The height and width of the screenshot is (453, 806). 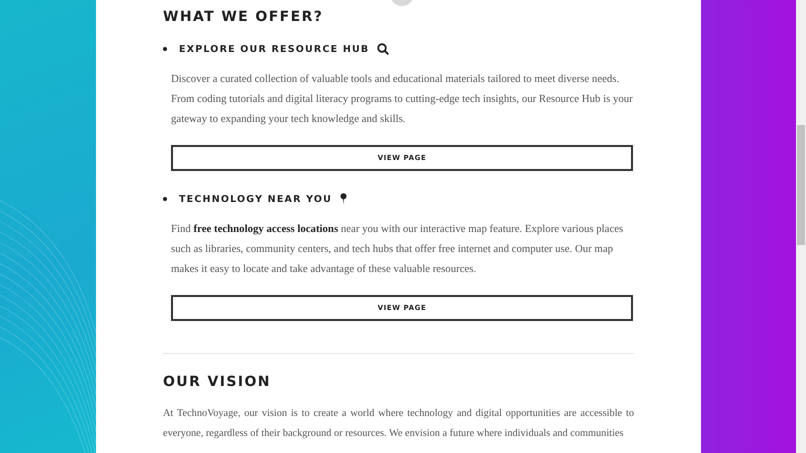 I want to click on scrollbar-thumb, so click(x=801, y=185).